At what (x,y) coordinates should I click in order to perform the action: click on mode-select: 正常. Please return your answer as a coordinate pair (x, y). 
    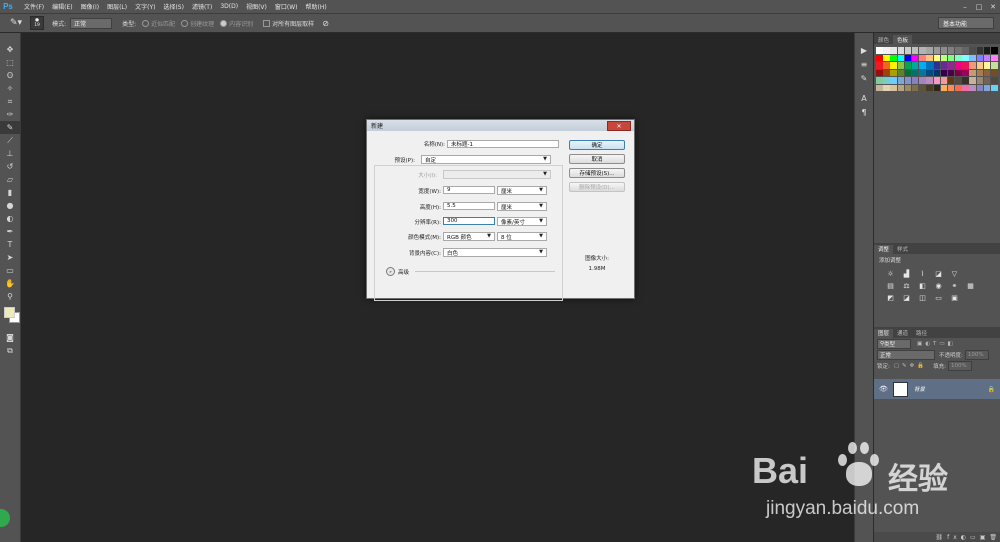
    Looking at the image, I should click on (91, 23).